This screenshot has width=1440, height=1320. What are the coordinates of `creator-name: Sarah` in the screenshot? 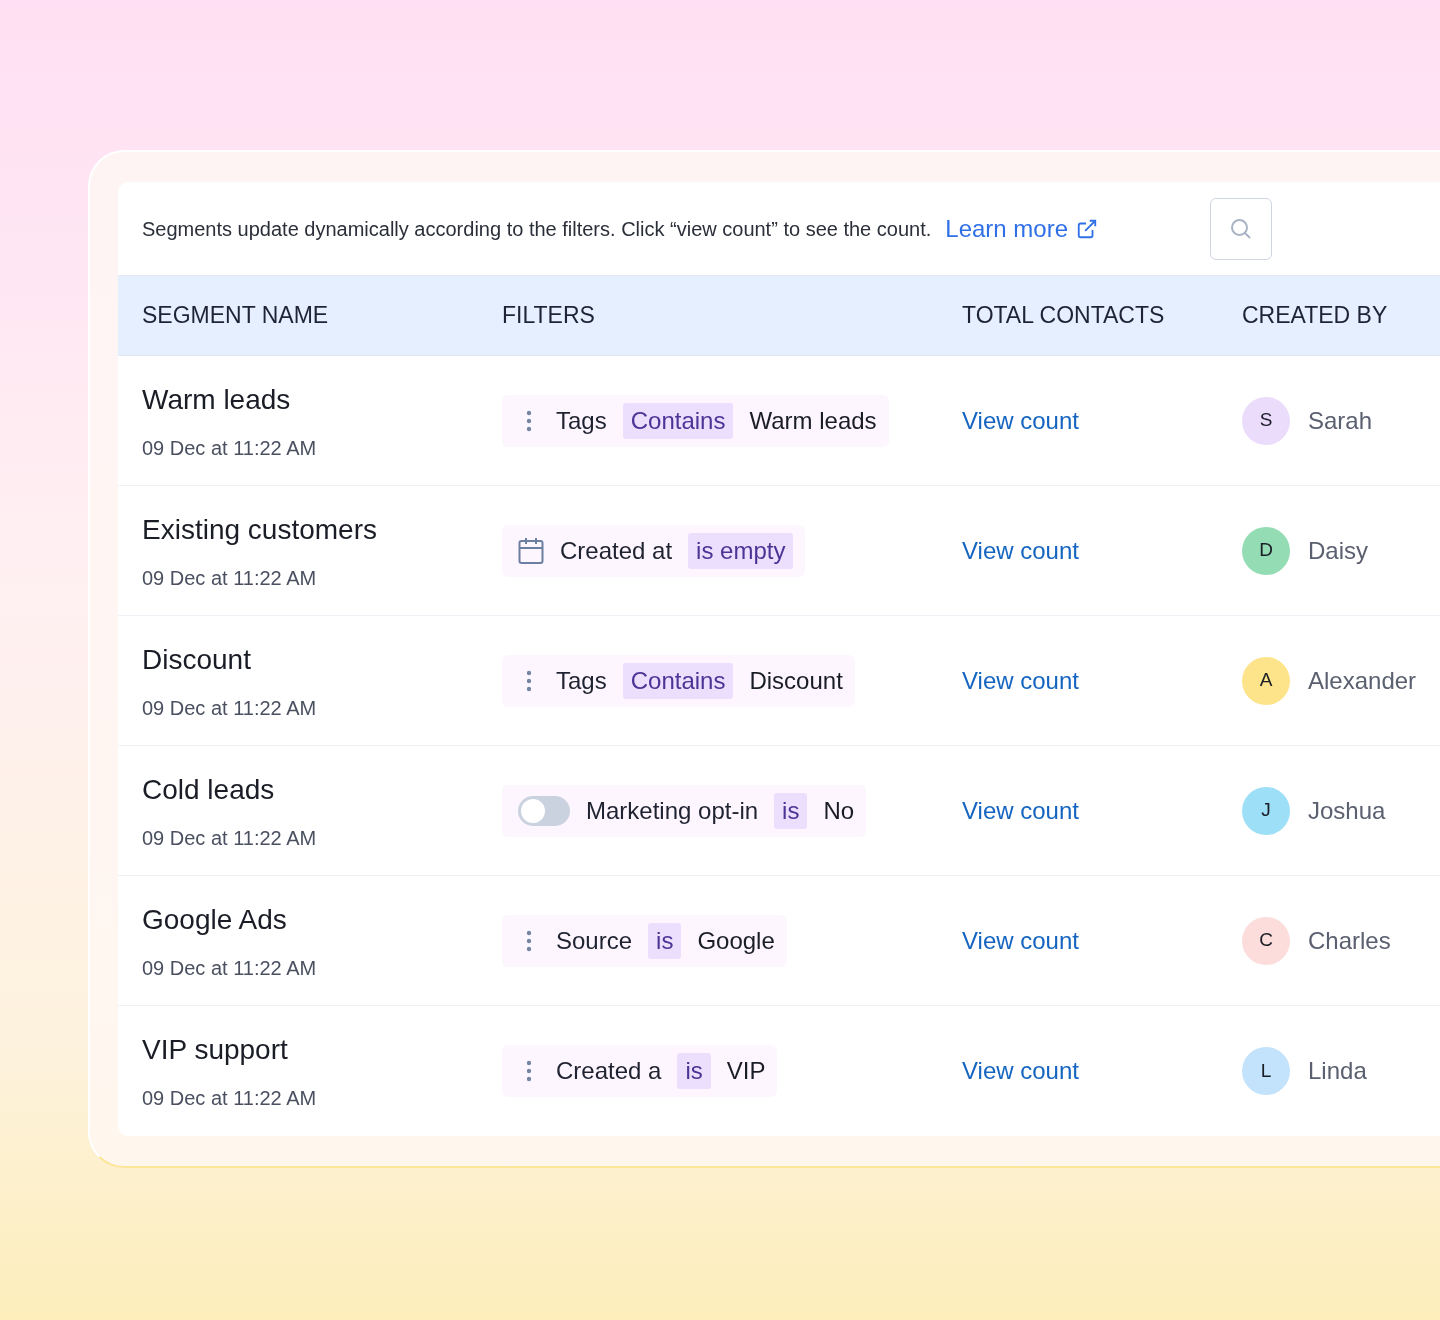 It's located at (1340, 420).